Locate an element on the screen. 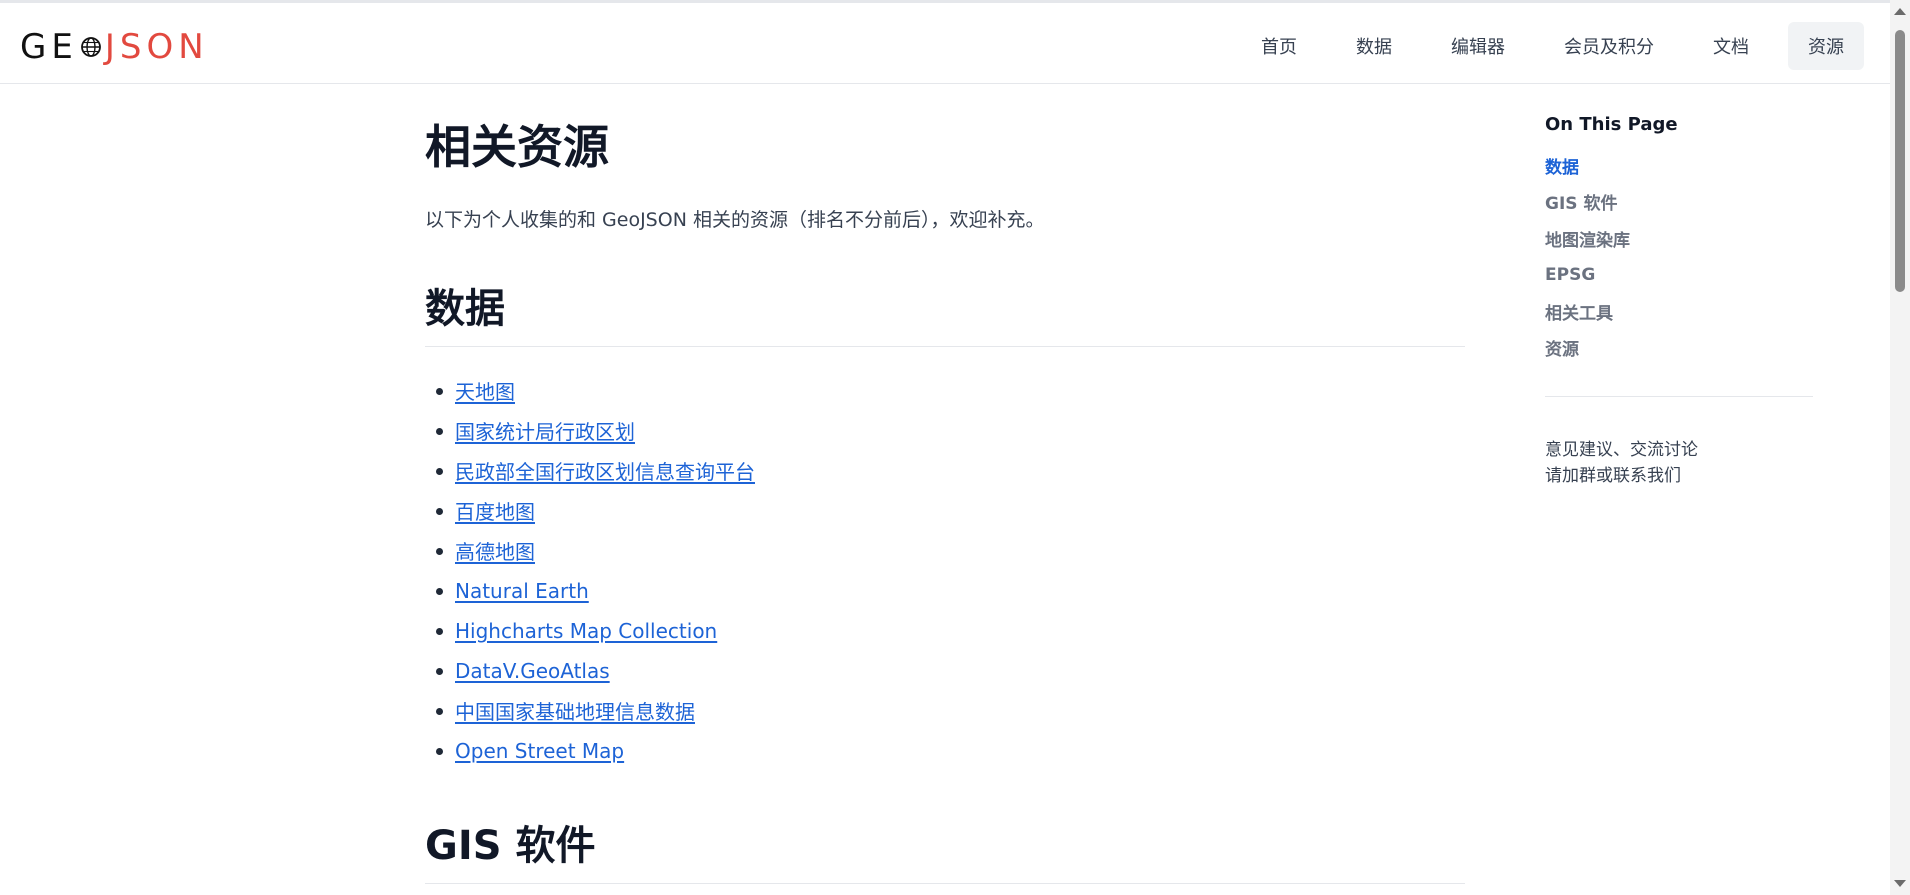  logo-text-json: JSON is located at coordinates (156, 47).